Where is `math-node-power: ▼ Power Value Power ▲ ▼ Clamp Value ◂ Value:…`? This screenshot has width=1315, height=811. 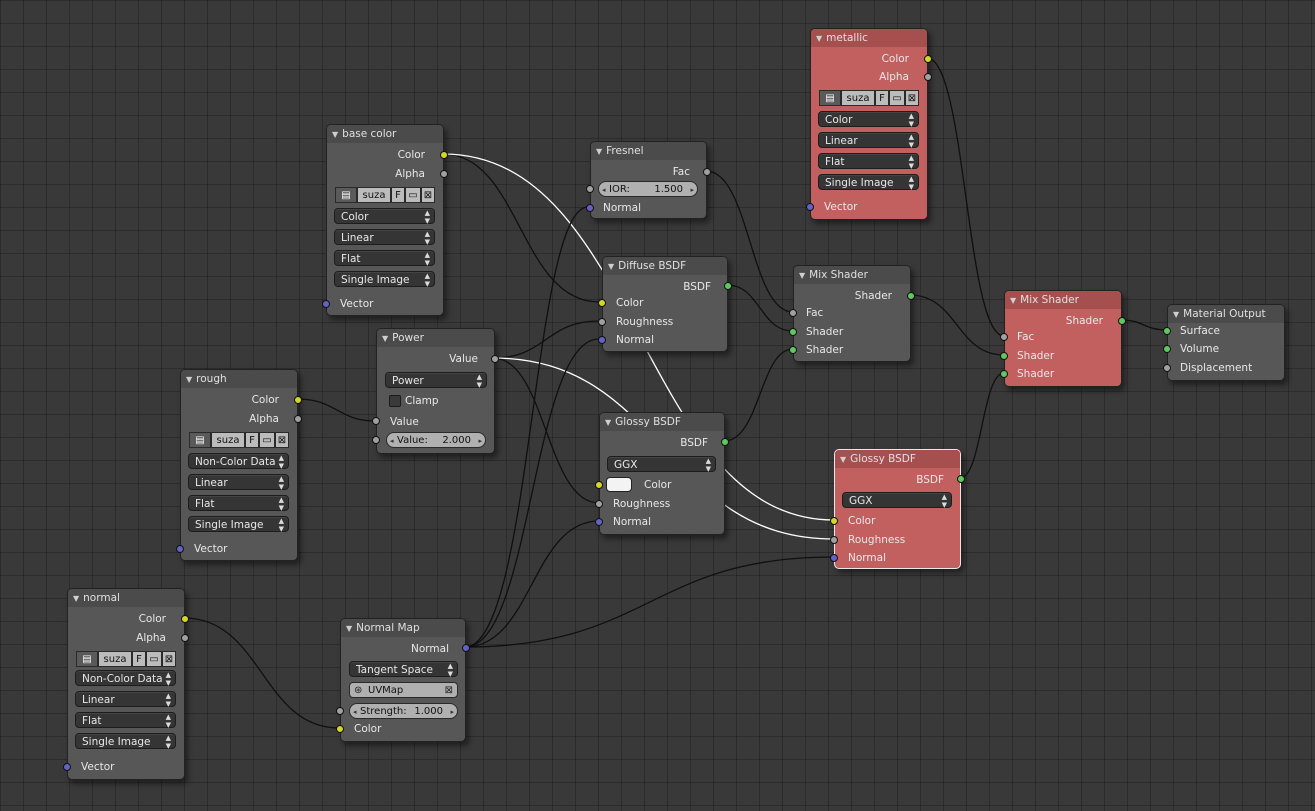 math-node-power: ▼ Power Value Power ▲ ▼ Clamp Value ◂ Value:… is located at coordinates (435, 391).